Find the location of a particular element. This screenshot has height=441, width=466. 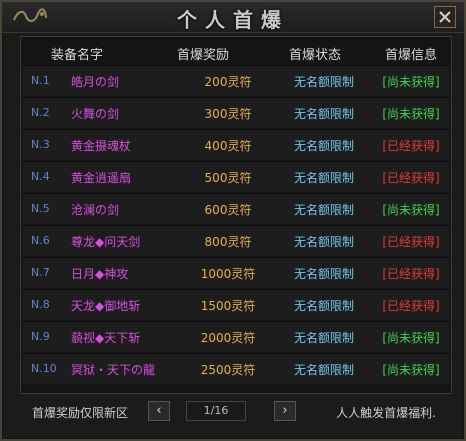

item-name: 沧澜の剑 is located at coordinates (95, 210).